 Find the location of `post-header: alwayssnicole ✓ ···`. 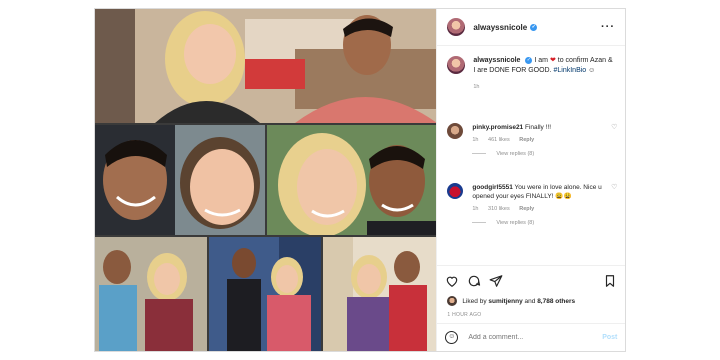

post-header: alwayssnicole ✓ ··· is located at coordinates (531, 27).